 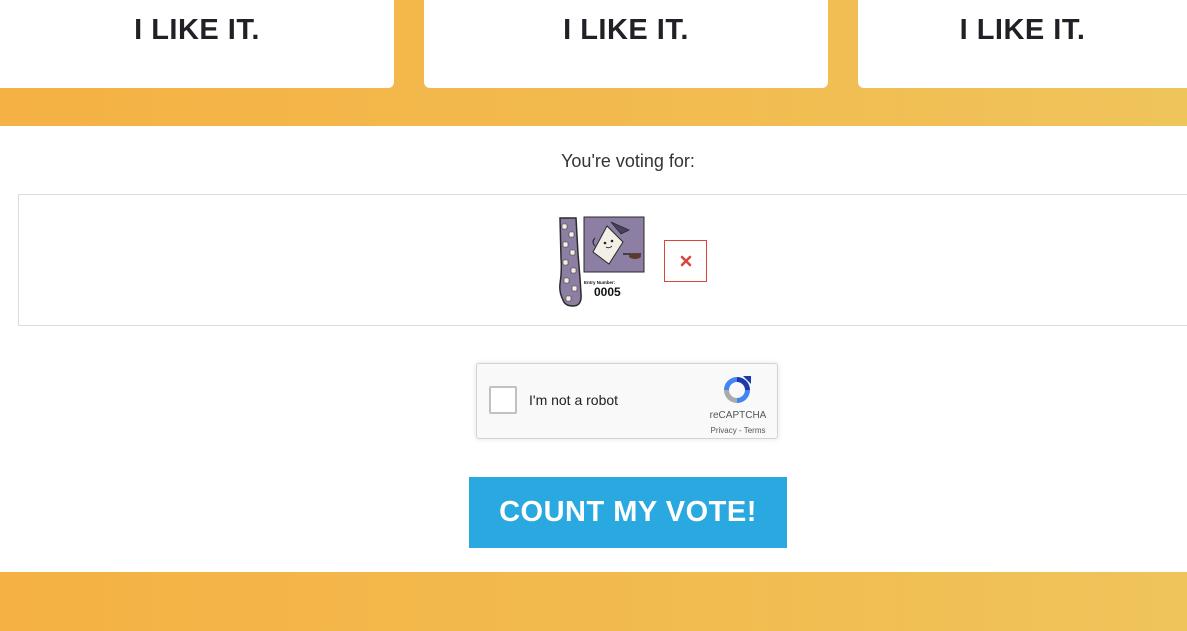 What do you see at coordinates (628, 512) in the screenshot?
I see `count-my-vote-button: COUNT MY VOTE!` at bounding box center [628, 512].